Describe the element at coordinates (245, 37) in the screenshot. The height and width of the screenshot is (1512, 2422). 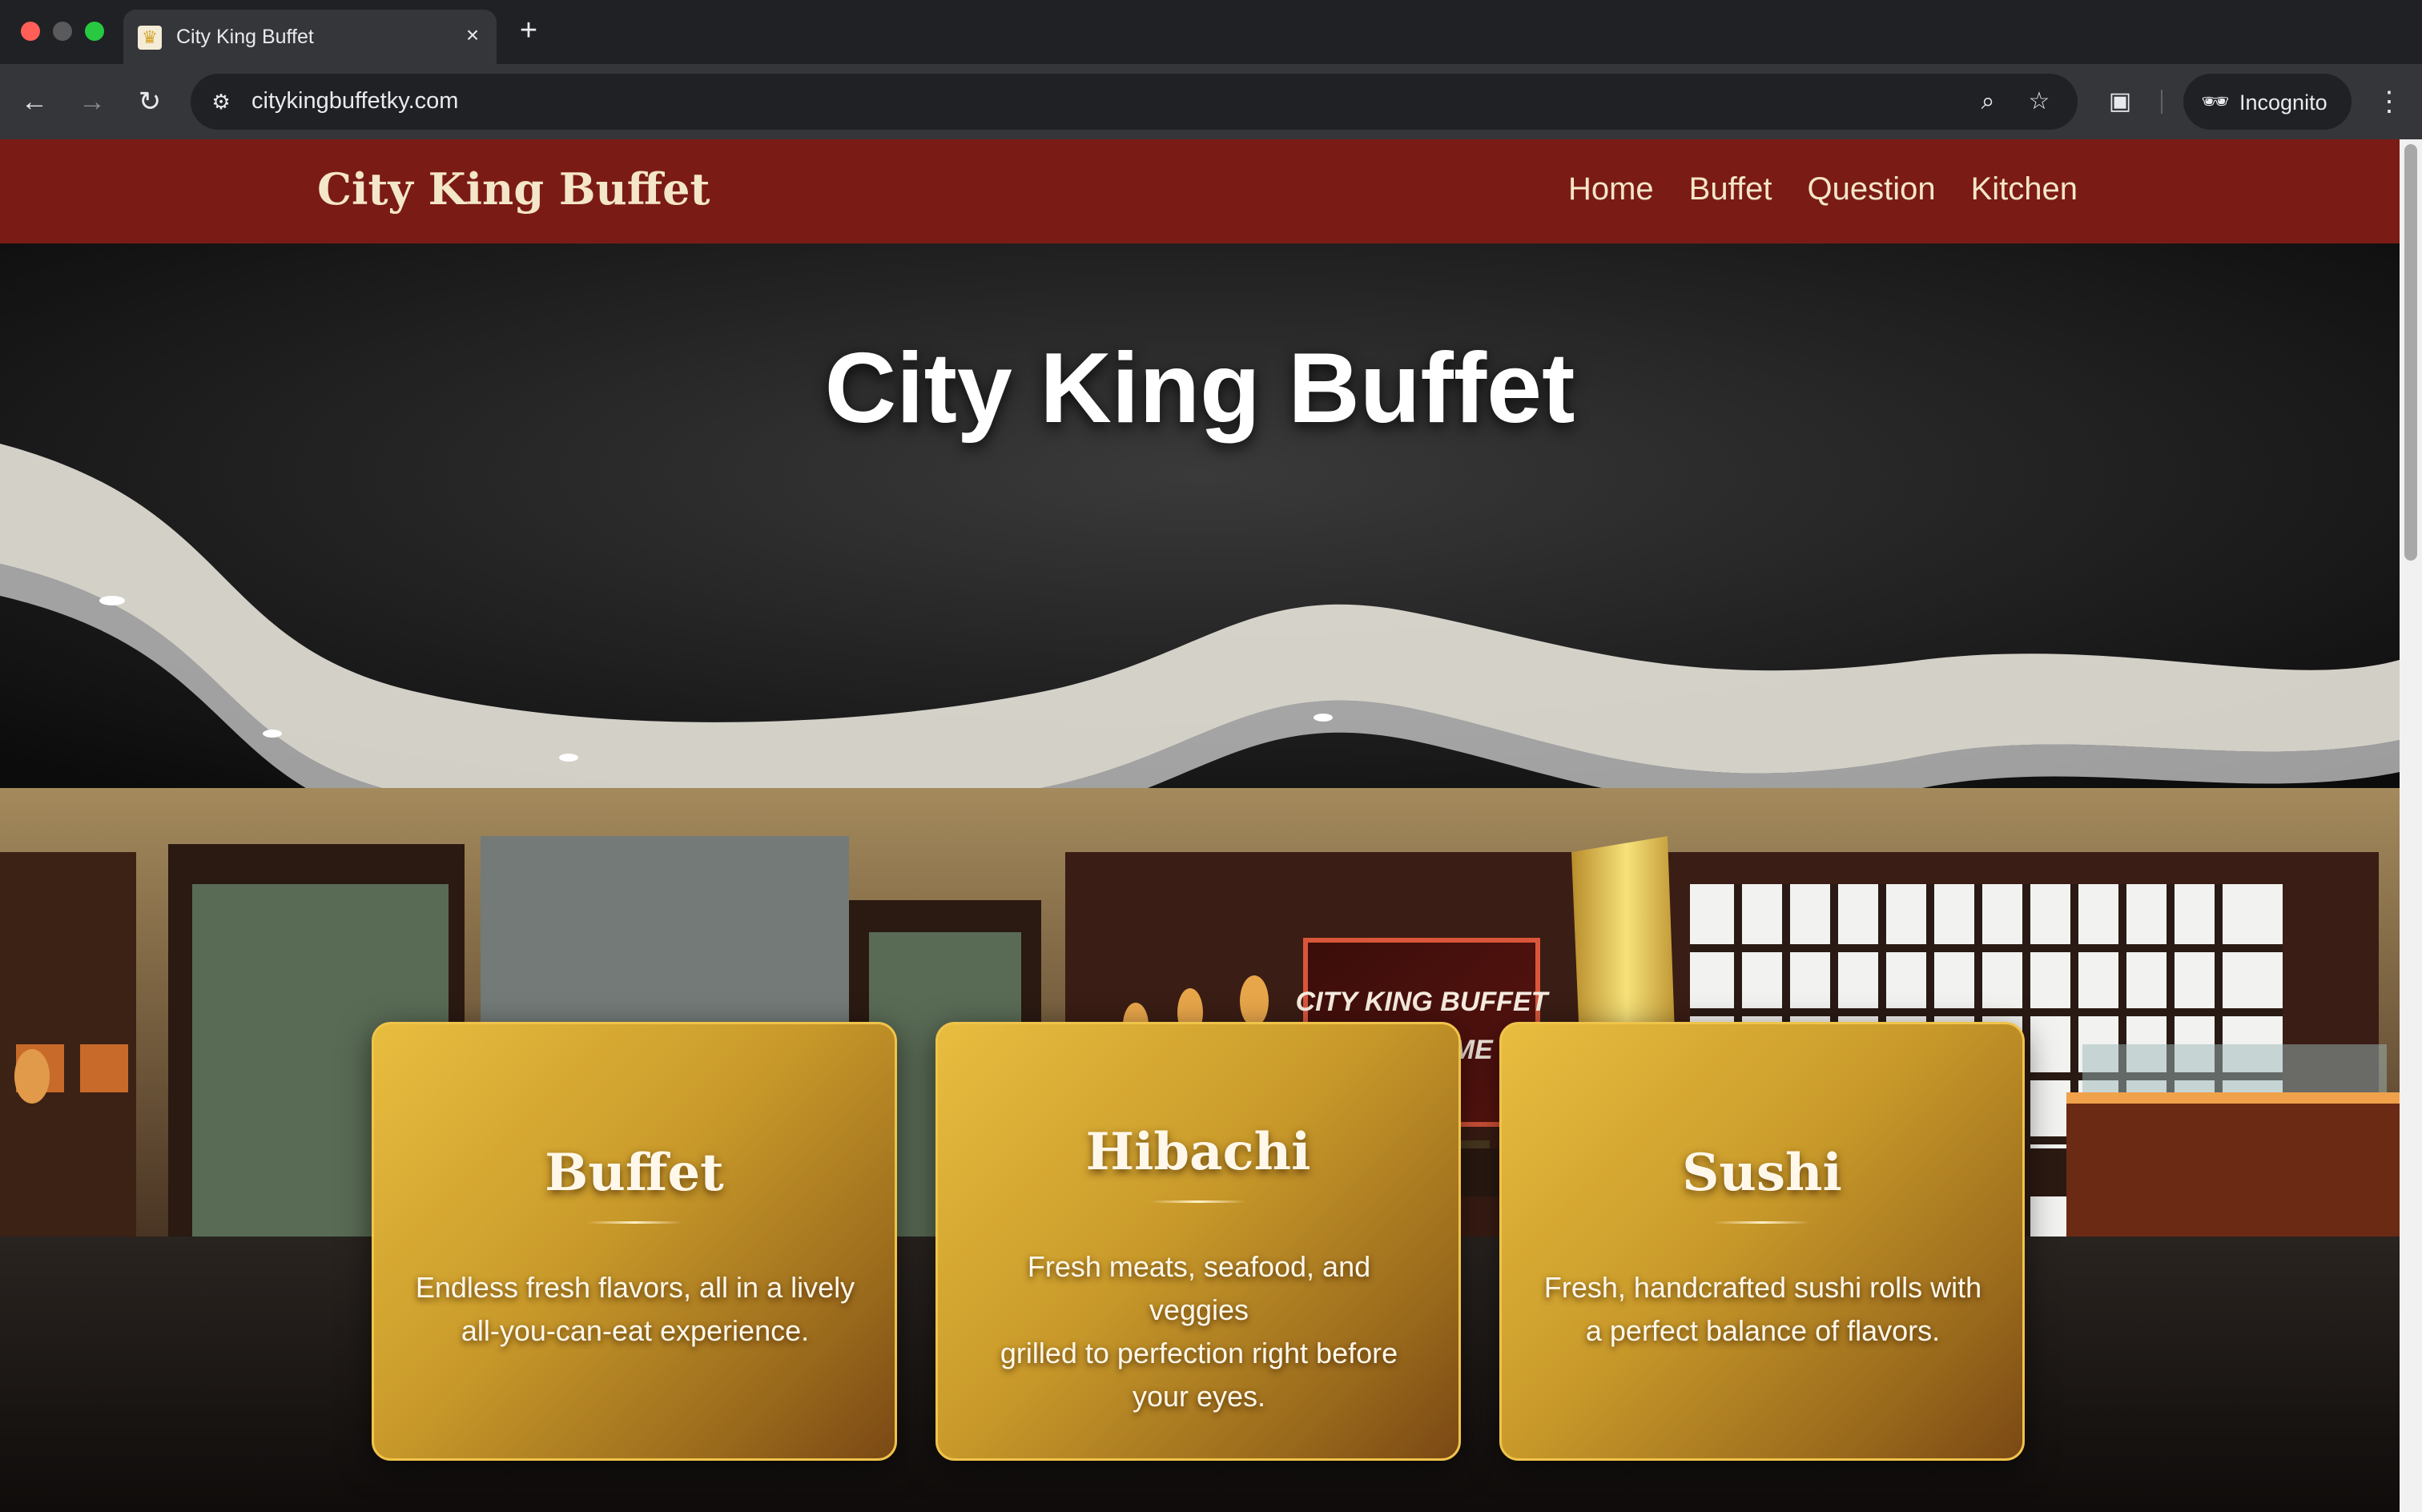
I see `tab-title: City King Buffet` at that location.